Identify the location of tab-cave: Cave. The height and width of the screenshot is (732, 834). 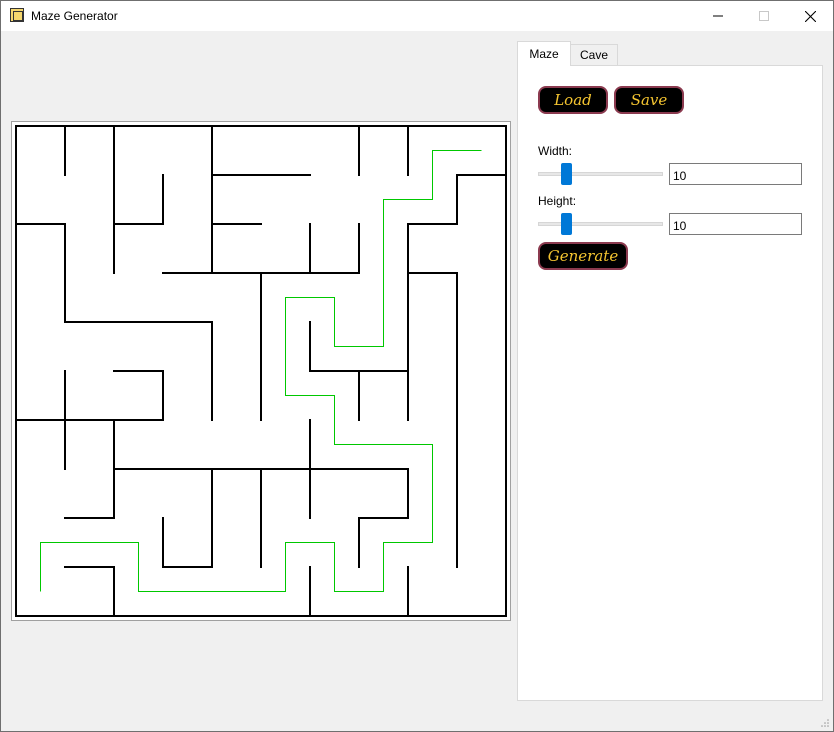
(594, 54).